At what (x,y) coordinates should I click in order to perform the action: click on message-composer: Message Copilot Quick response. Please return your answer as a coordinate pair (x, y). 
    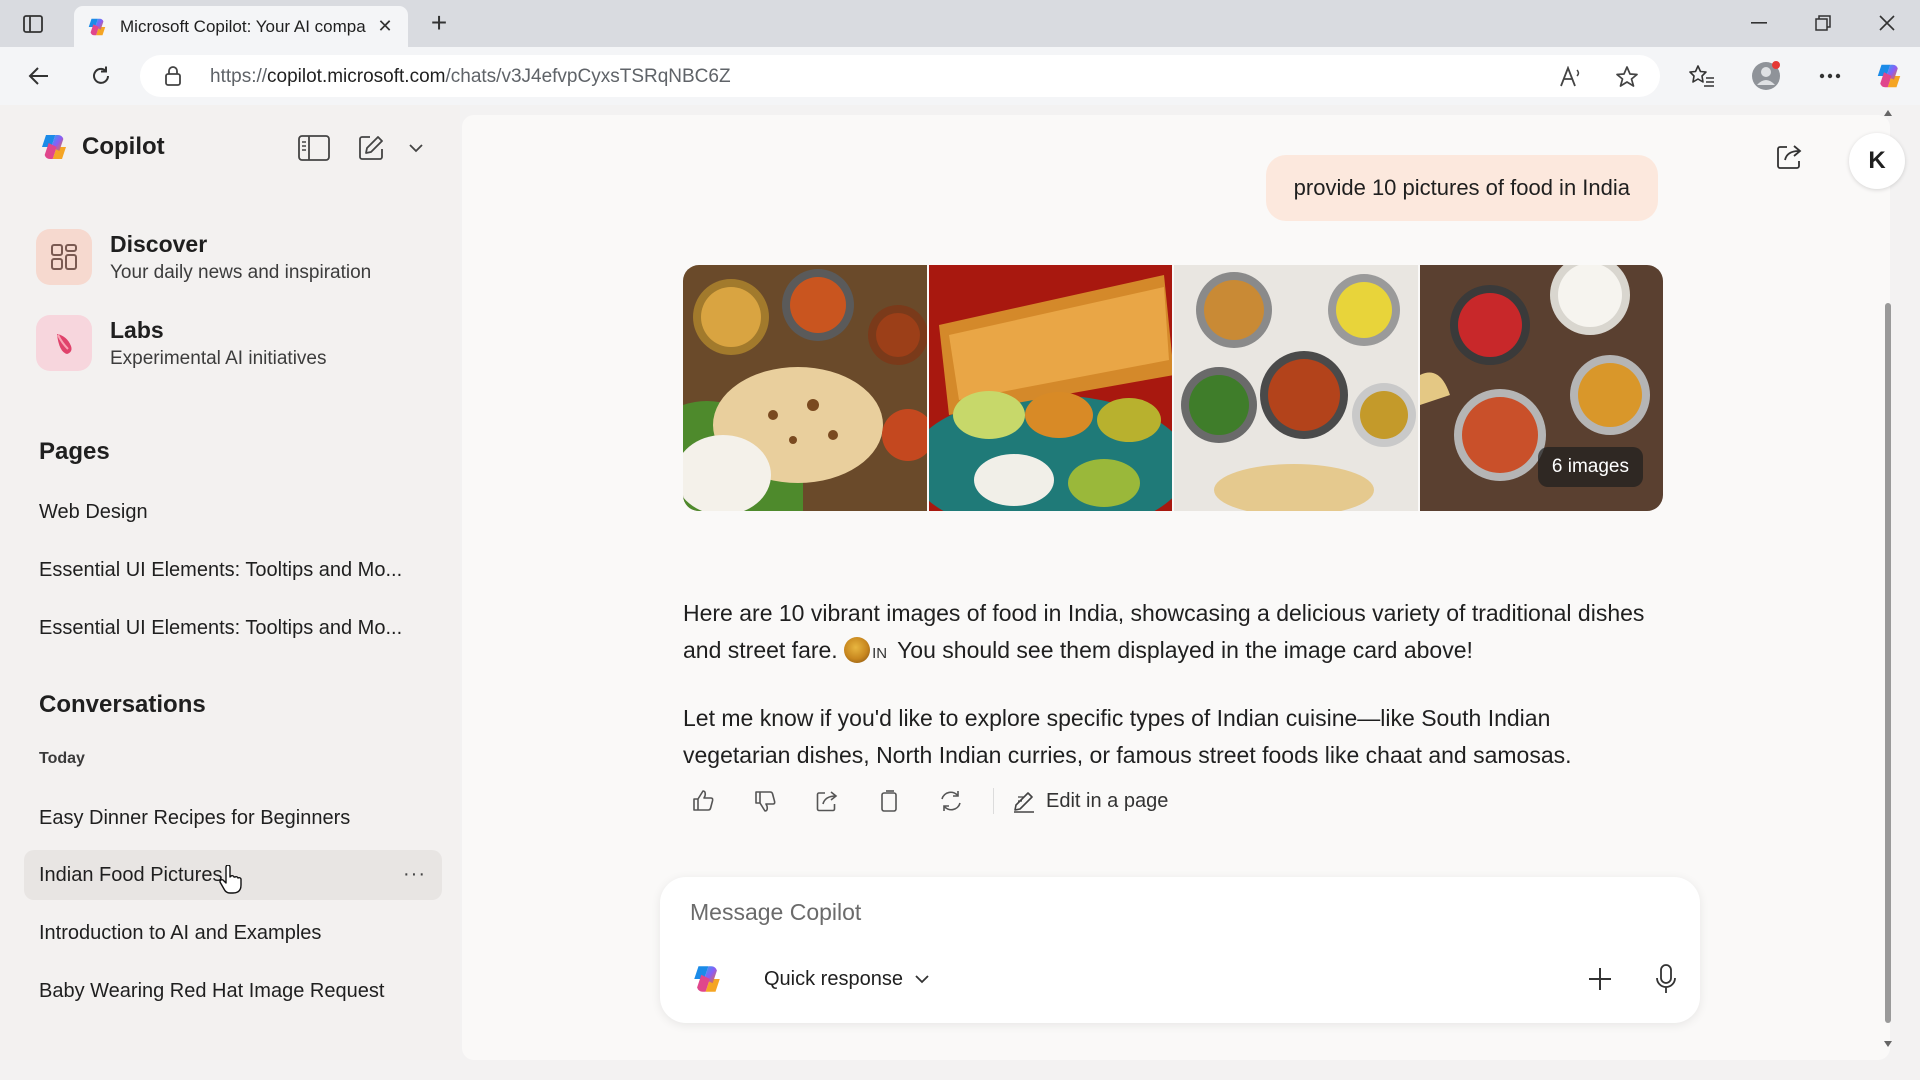
    Looking at the image, I should click on (1180, 950).